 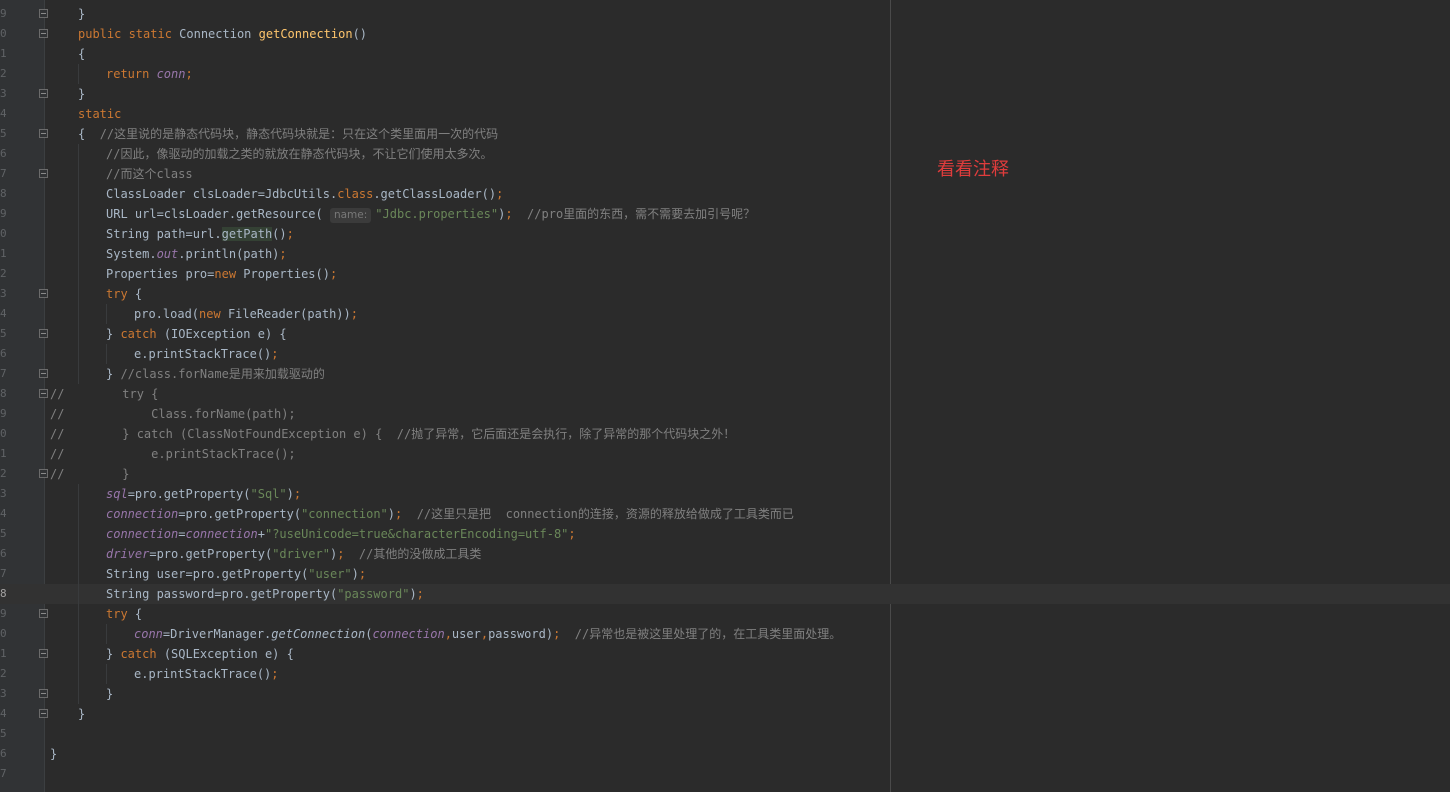 I want to click on line-number: 6, so click(x=3, y=753).